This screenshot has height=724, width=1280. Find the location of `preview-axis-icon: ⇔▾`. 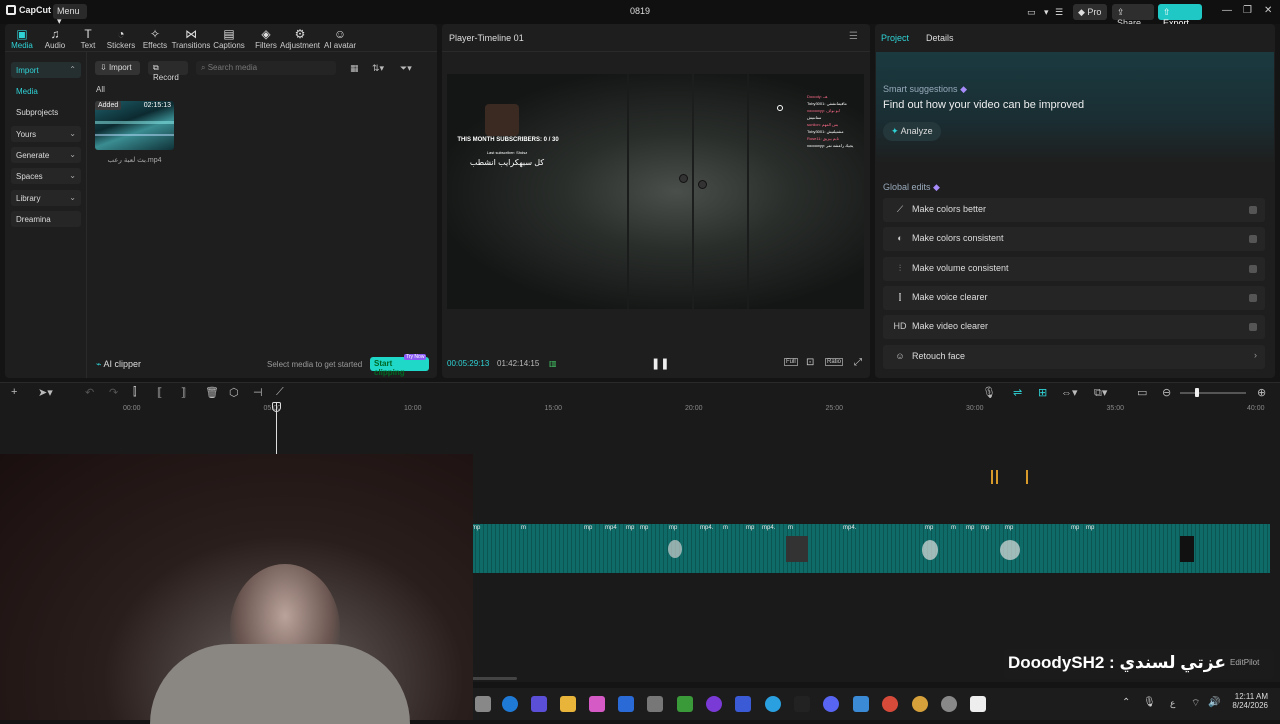

preview-axis-icon: ⇔▾ is located at coordinates (1069, 392).